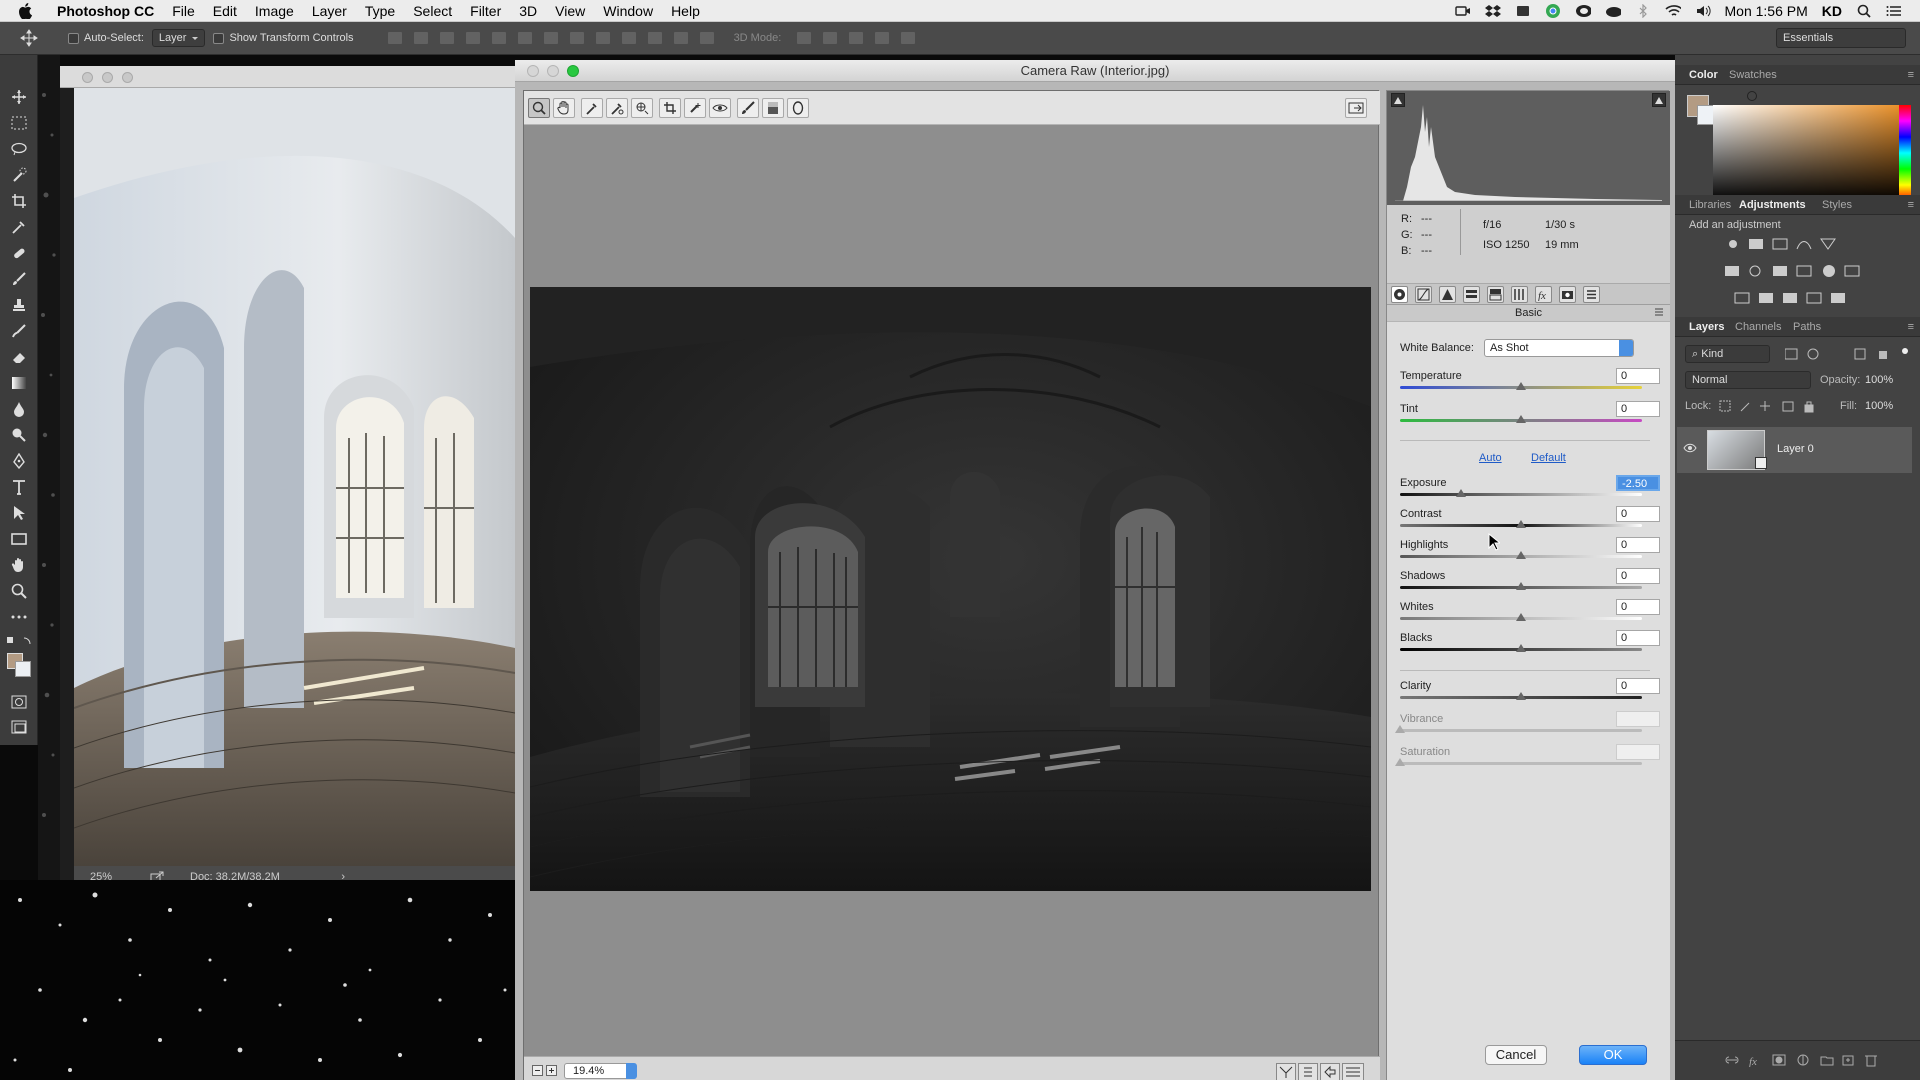 This screenshot has width=1920, height=1080. Describe the element at coordinates (882, 38) in the screenshot. I see `3d-slide-icon` at that location.